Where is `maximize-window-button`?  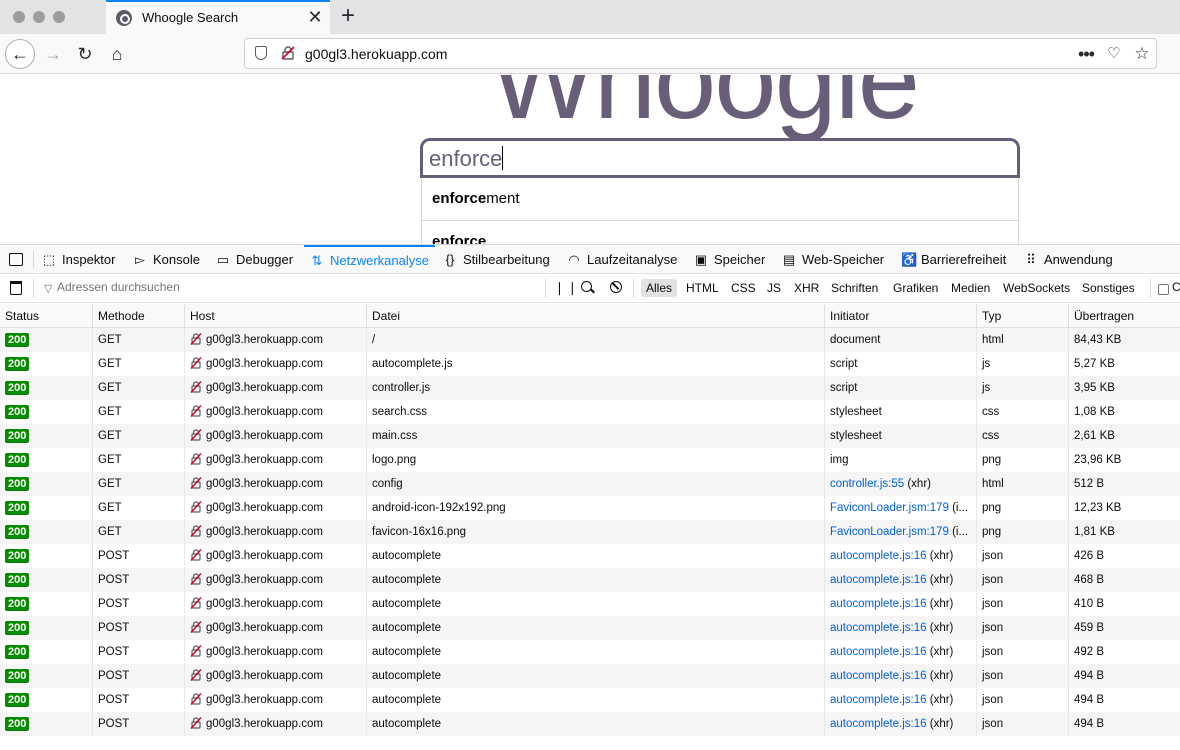
maximize-window-button is located at coordinates (59, 17).